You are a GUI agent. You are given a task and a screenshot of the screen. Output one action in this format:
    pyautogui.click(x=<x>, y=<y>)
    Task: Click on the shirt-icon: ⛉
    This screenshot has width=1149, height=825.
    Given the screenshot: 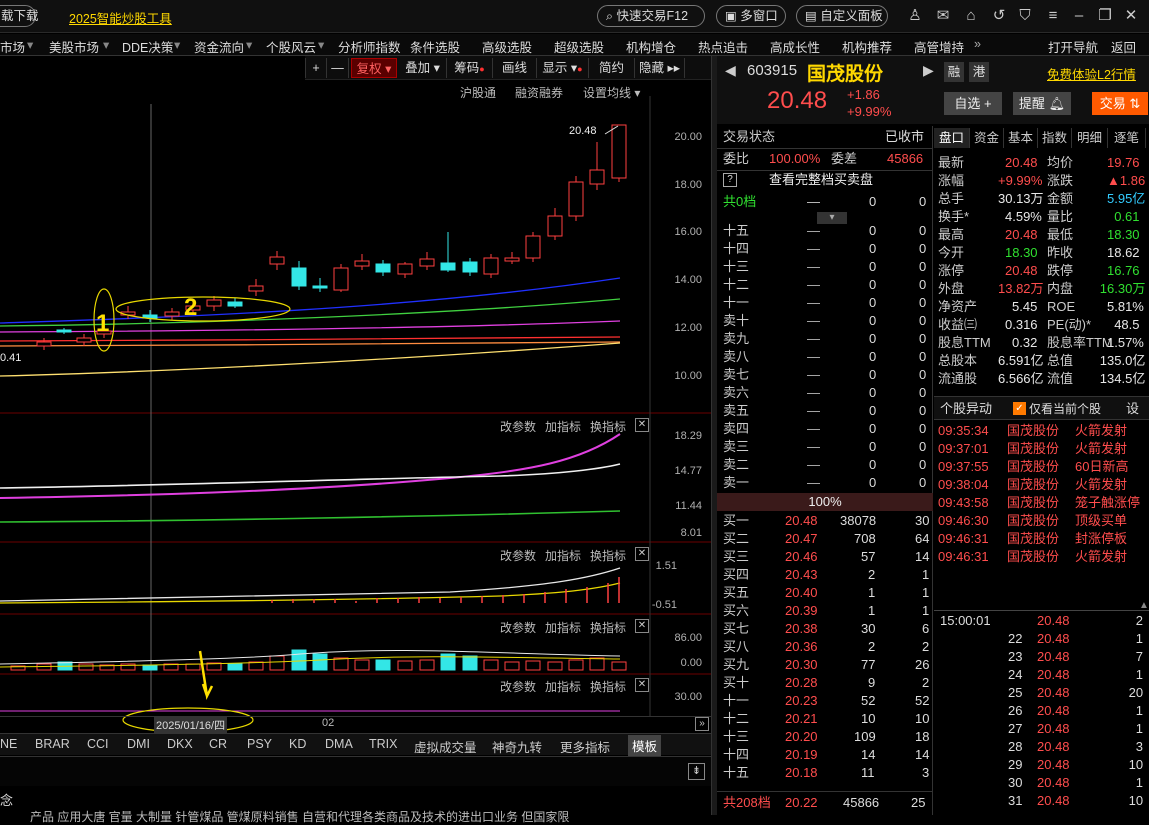 What is the action you would take?
    pyautogui.click(x=1025, y=16)
    